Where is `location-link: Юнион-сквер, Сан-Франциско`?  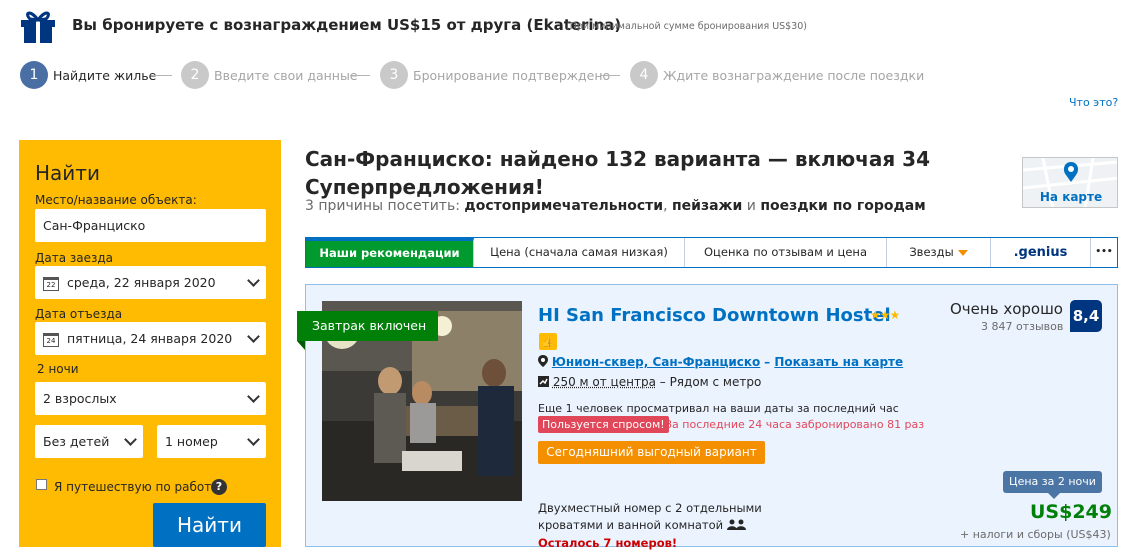 location-link: Юнион-сквер, Сан-Франциско is located at coordinates (656, 362).